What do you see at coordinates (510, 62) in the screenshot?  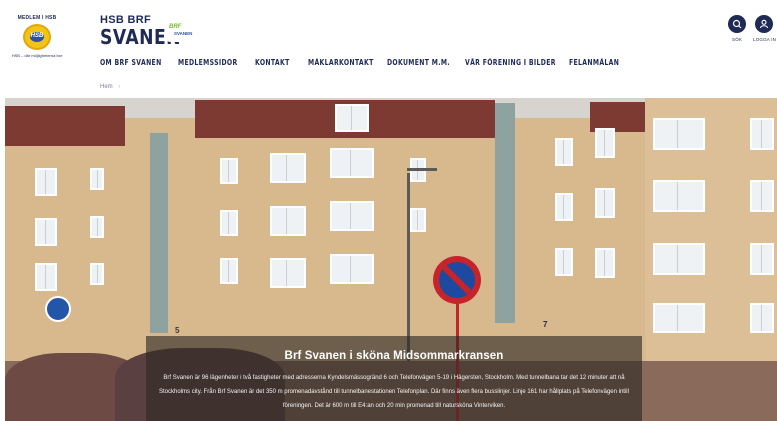 I see `nav-item-var-forening-i-bilder: VÅR FÖRENING I BILDER` at bounding box center [510, 62].